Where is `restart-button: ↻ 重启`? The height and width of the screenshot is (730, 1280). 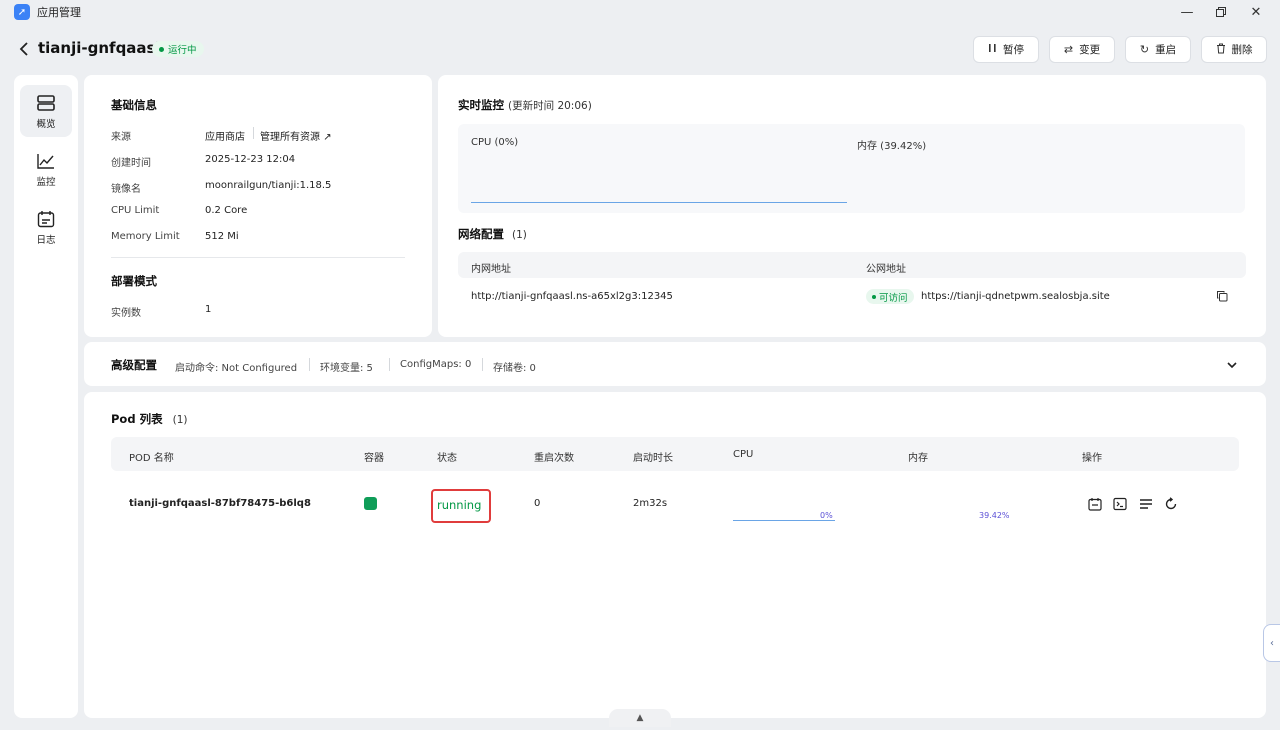 restart-button: ↻ 重启 is located at coordinates (1158, 49).